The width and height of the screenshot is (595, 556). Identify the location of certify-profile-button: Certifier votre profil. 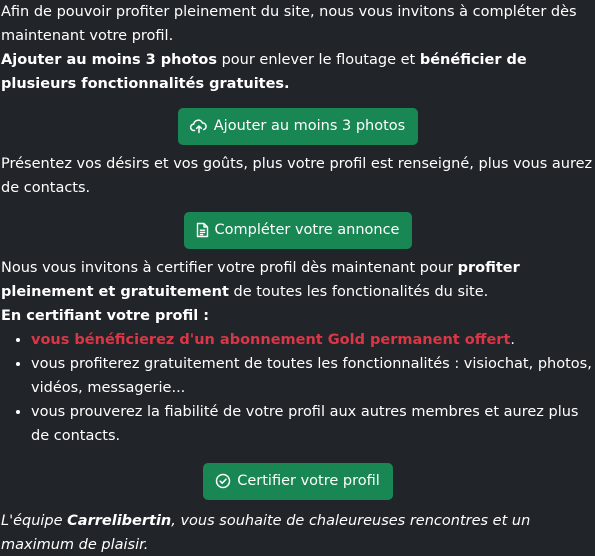
(298, 481).